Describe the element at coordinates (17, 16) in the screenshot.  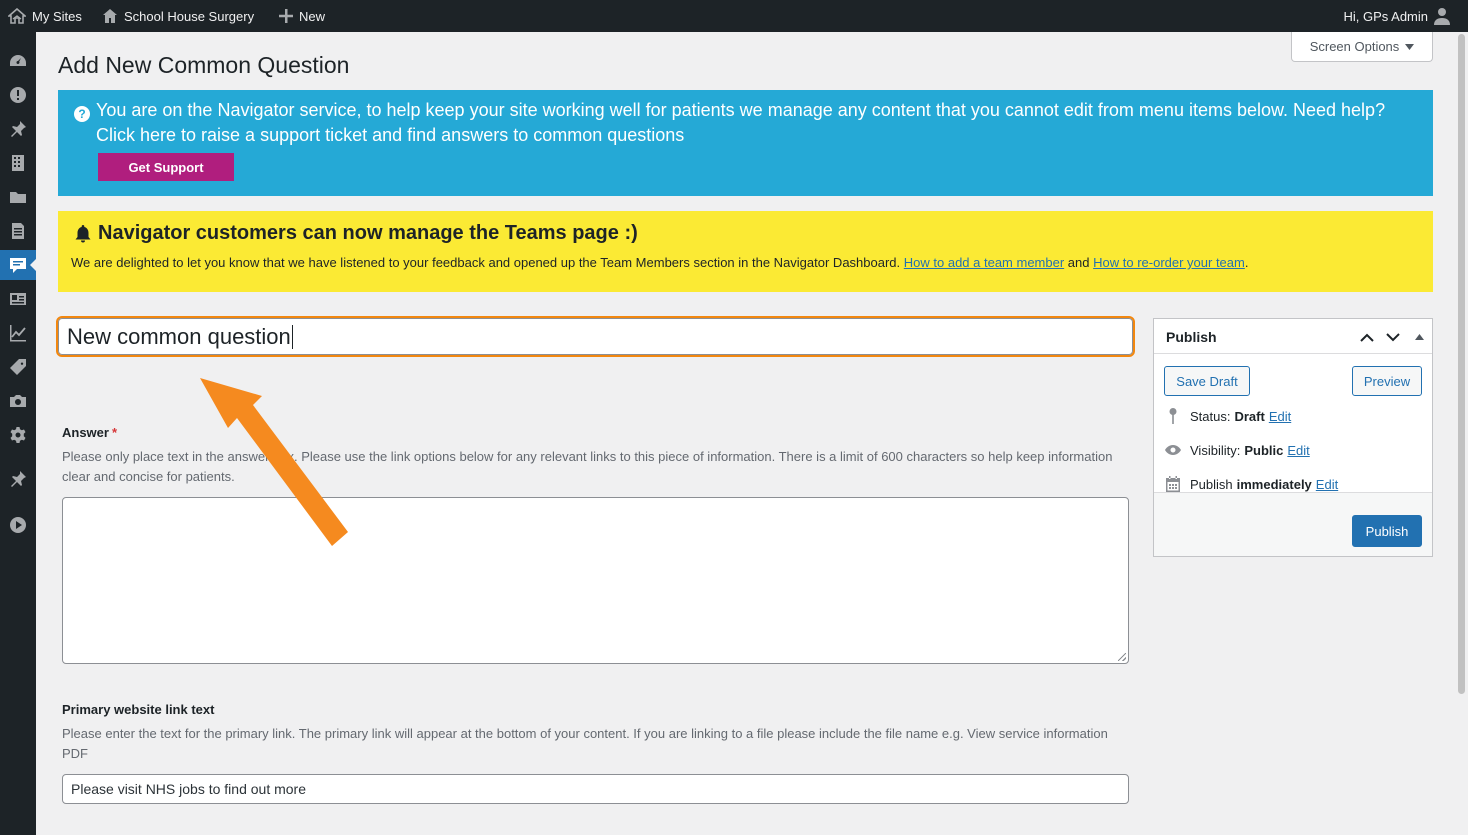
I see `my-sites-icon` at that location.